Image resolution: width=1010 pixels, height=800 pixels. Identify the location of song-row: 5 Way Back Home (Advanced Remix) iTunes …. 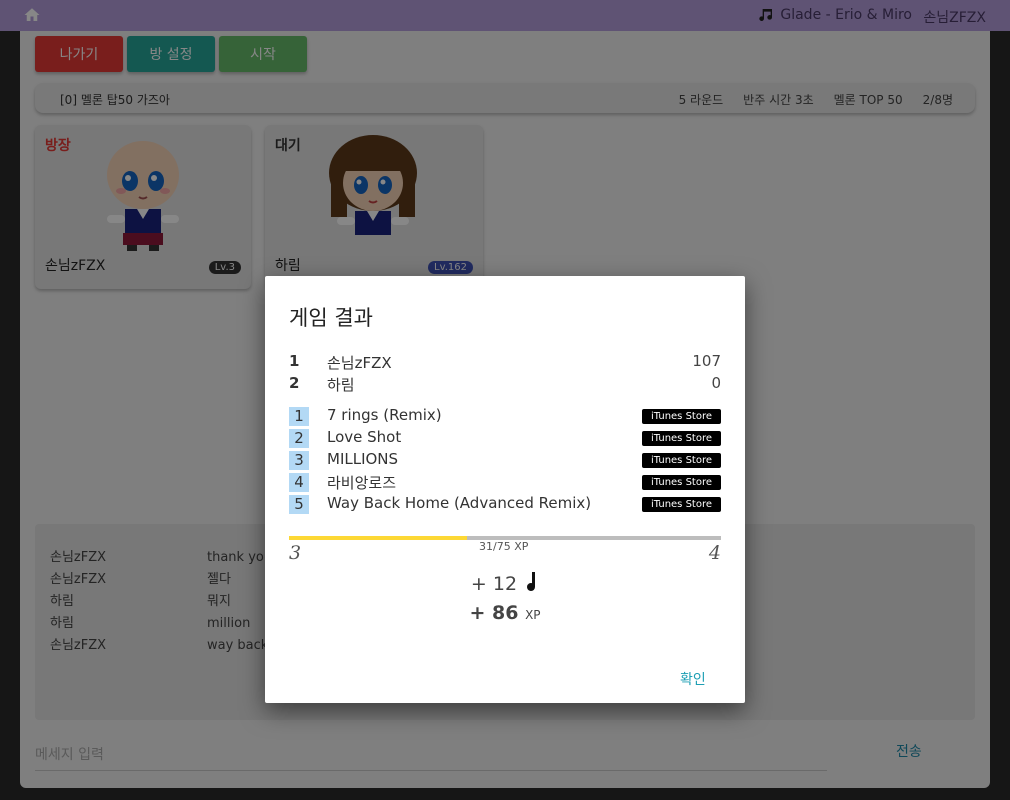
(505, 505).